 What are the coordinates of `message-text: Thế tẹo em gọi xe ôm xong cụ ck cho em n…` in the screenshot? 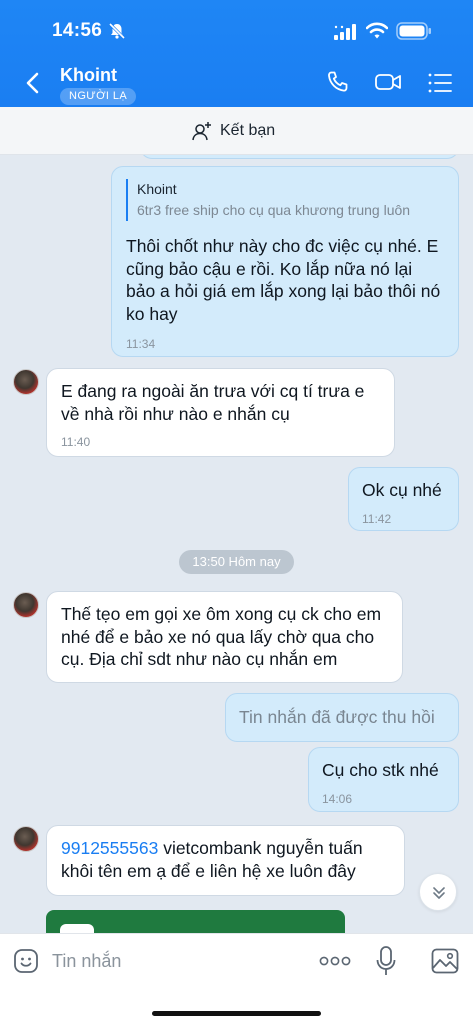 It's located at (221, 636).